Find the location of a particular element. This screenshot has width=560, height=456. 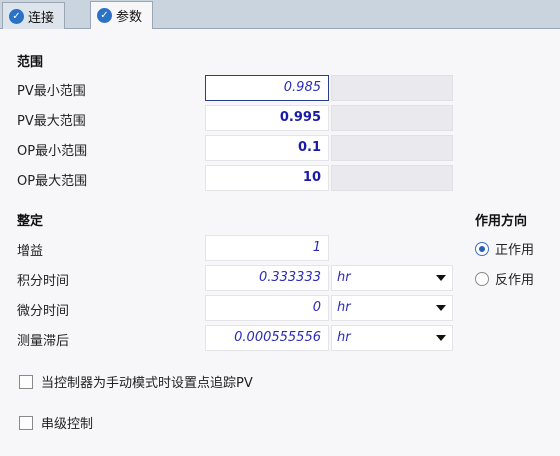

tab-parameters: ✓ 参数 is located at coordinates (122, 15).